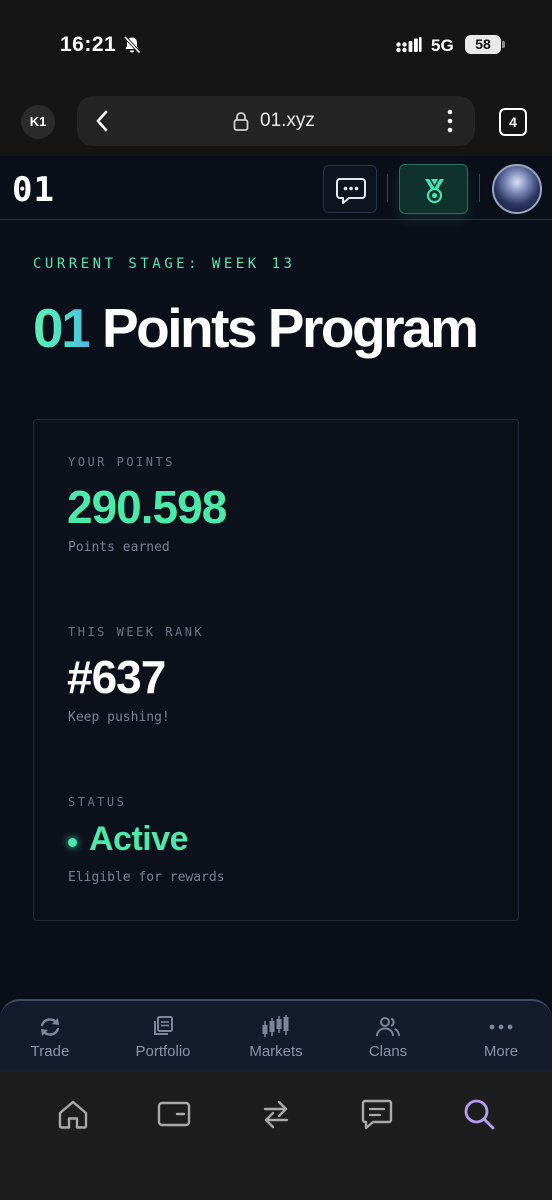 The image size is (552, 1200). What do you see at coordinates (116, 677) in the screenshot?
I see `rank-value: #637` at bounding box center [116, 677].